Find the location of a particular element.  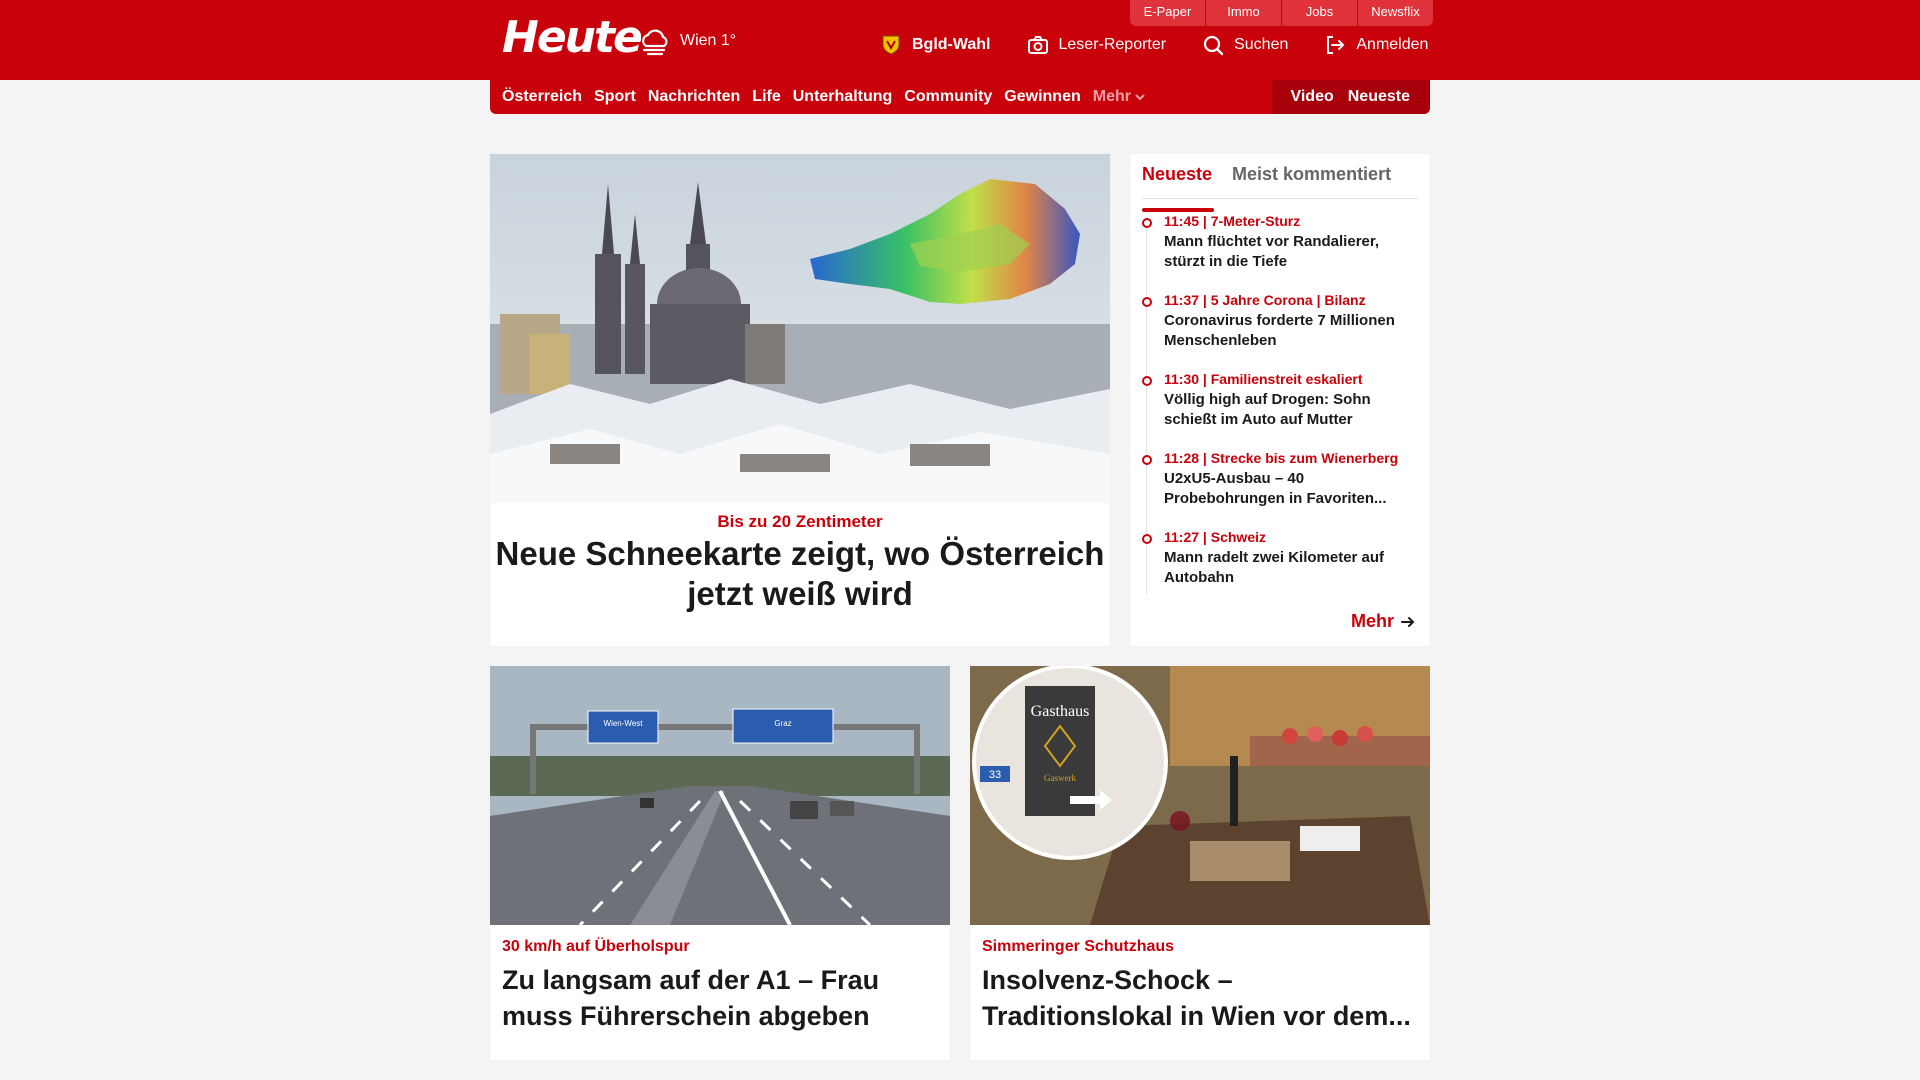

nav-more-dropdown: Mehr is located at coordinates (1119, 97).